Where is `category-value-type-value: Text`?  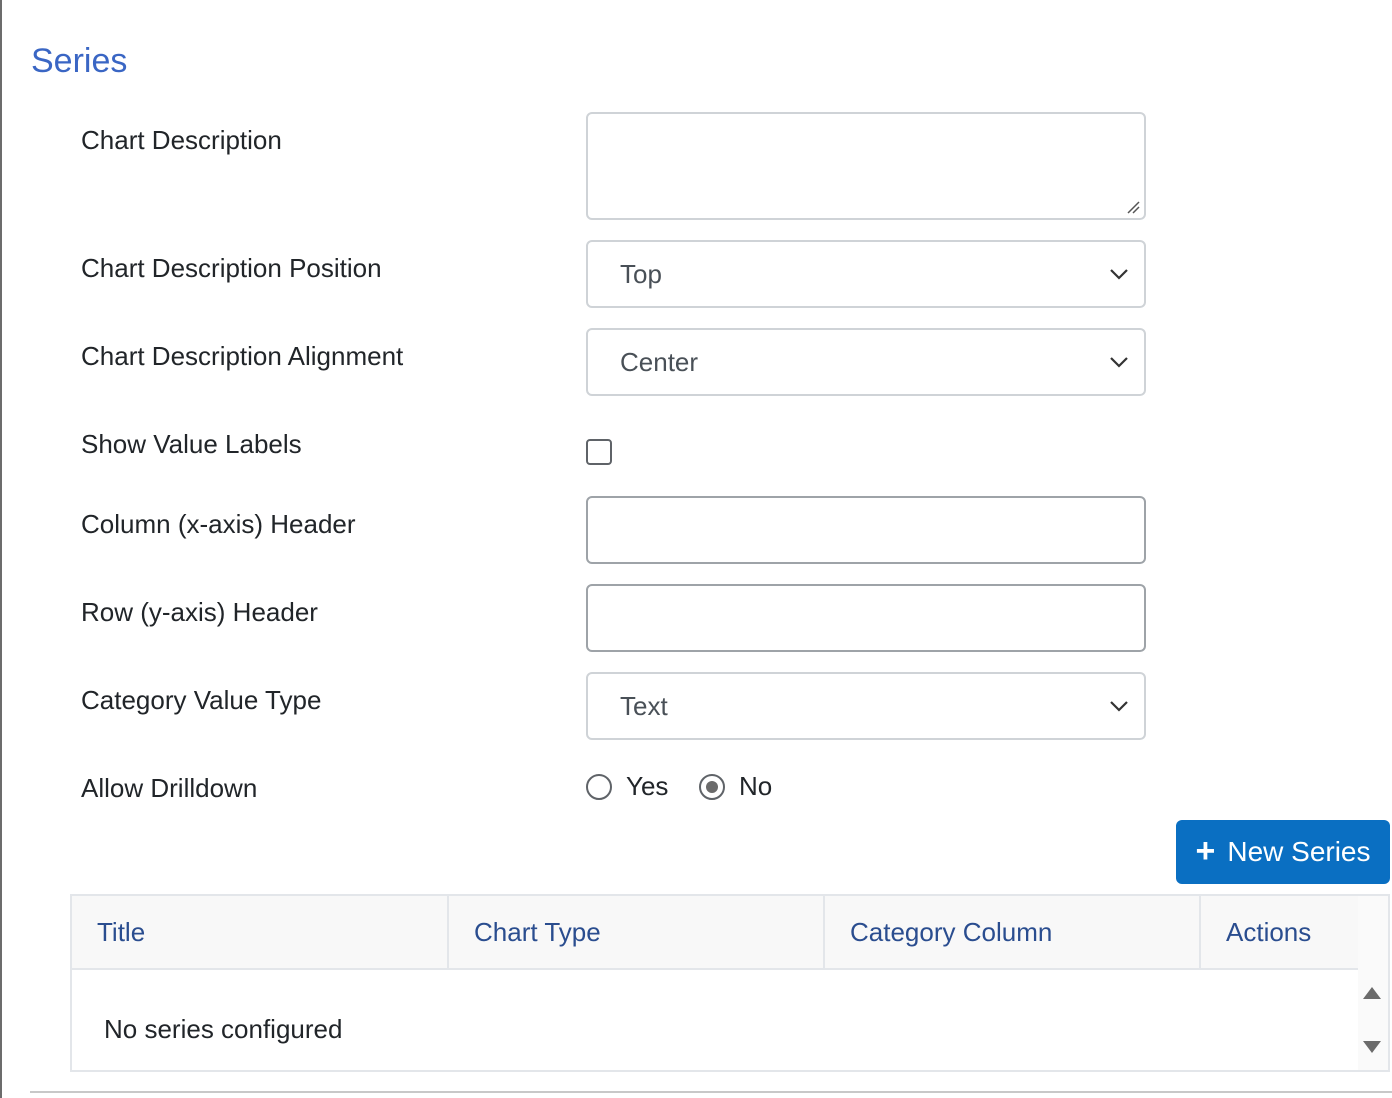 category-value-type-value: Text is located at coordinates (644, 706).